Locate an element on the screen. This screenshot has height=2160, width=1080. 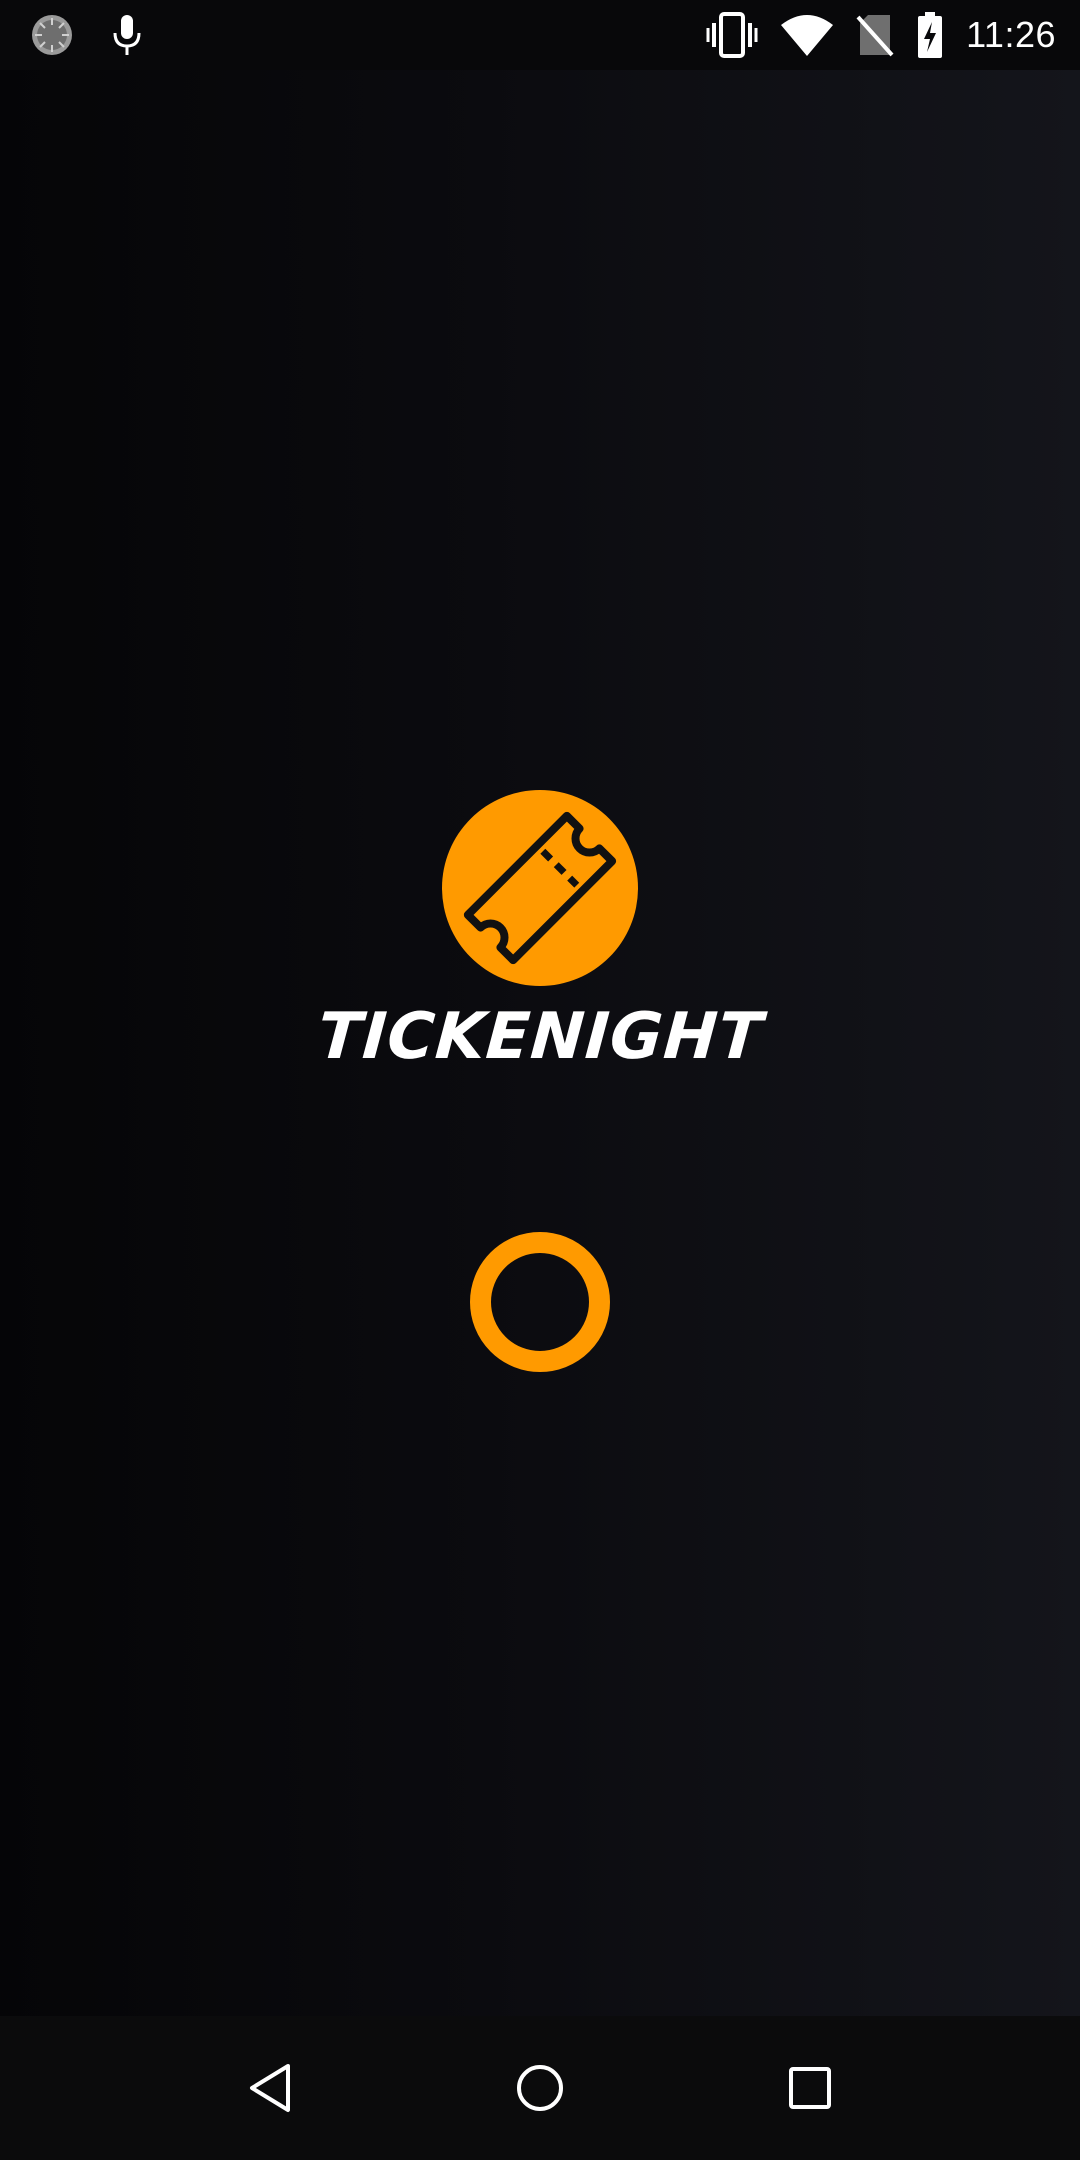
no-sim-icon is located at coordinates (875, 35).